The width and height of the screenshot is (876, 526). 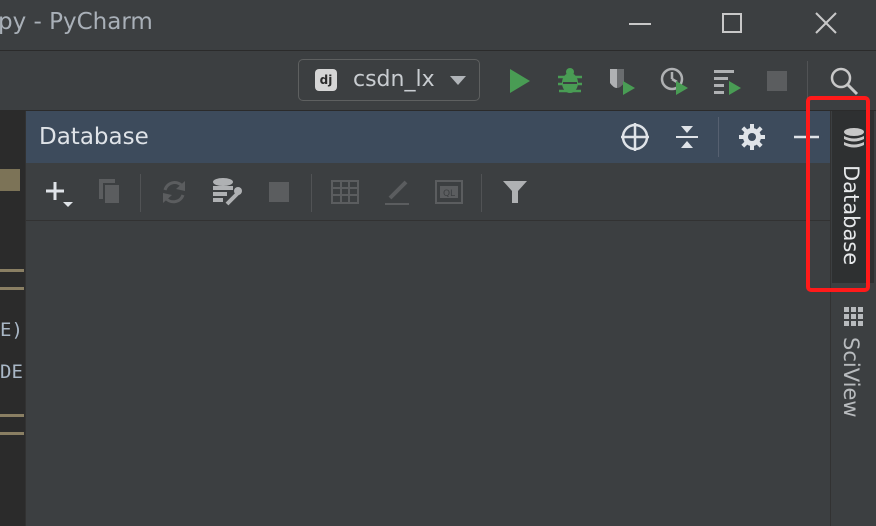 I want to click on editor-area: E) DE, so click(x=12, y=318).